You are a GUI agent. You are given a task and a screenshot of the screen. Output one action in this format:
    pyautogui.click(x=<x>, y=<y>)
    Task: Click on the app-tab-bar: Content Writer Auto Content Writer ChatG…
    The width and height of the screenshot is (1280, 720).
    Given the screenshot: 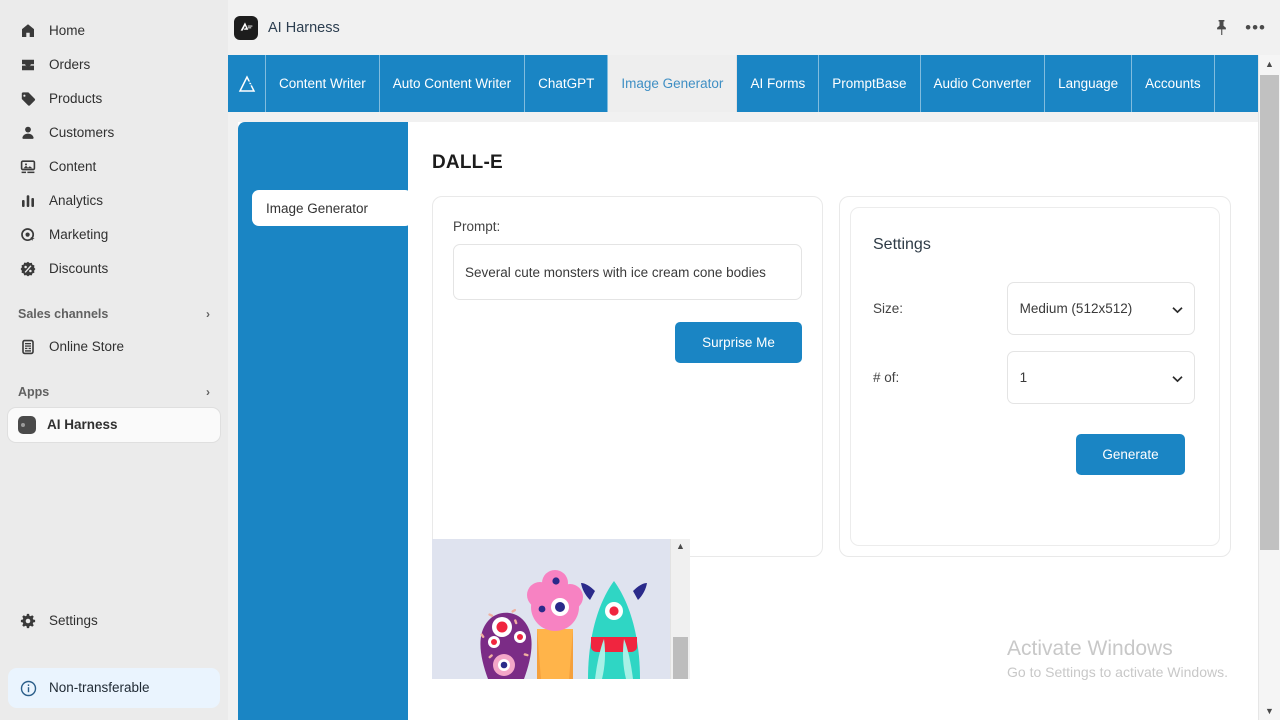 What is the action you would take?
    pyautogui.click(x=754, y=83)
    